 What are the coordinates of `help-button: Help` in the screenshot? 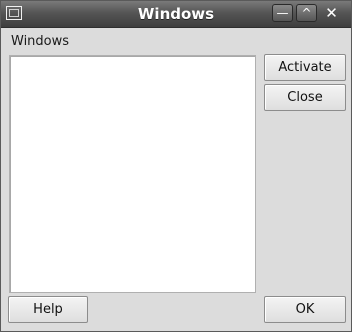 It's located at (48, 309).